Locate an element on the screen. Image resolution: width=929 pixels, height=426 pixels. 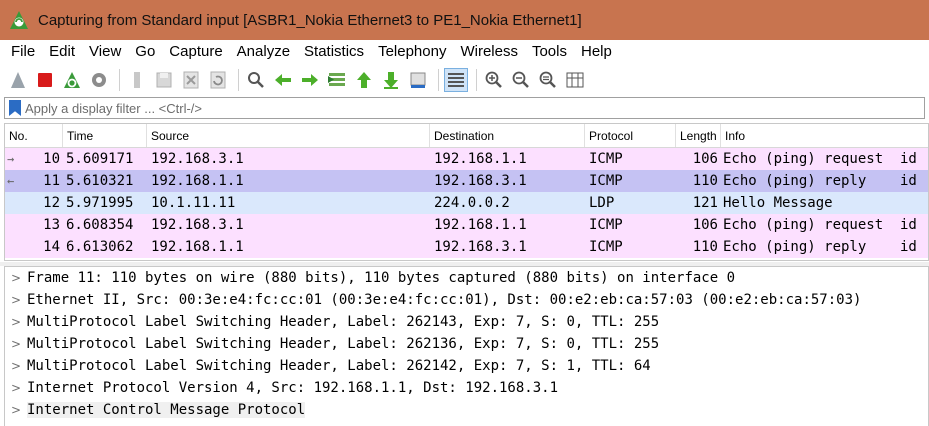
close-file-button is located at coordinates (191, 80).